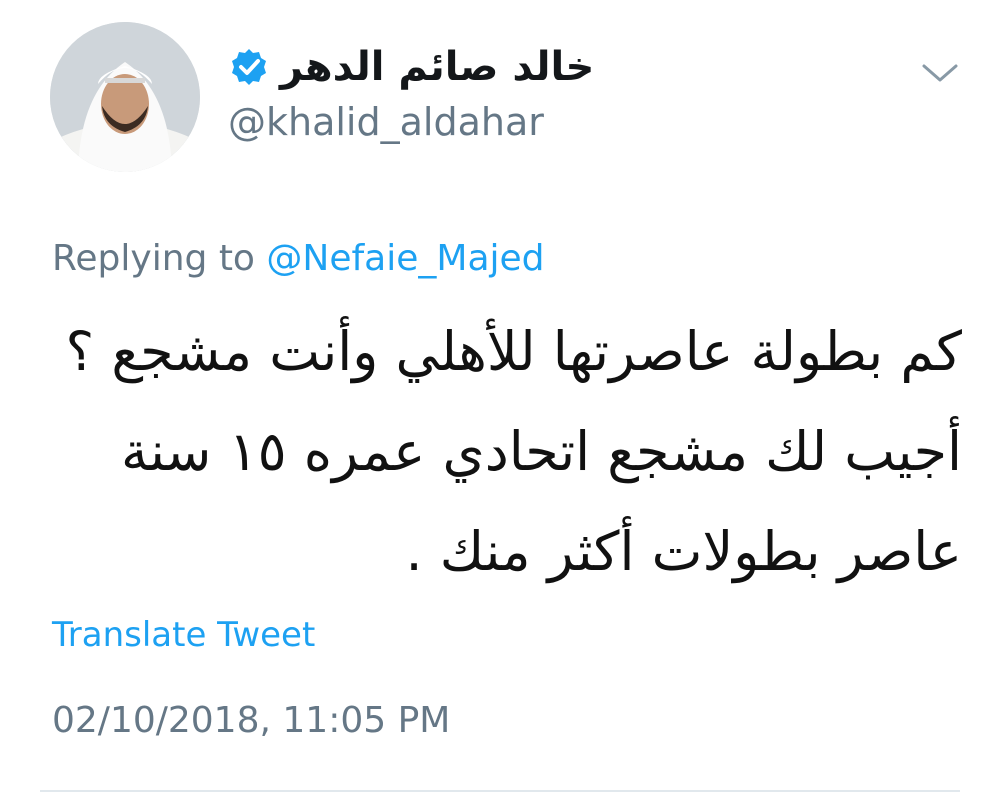 The width and height of the screenshot is (1000, 794). I want to click on replying-to: Replying to @Nefaie_Majed, so click(298, 258).